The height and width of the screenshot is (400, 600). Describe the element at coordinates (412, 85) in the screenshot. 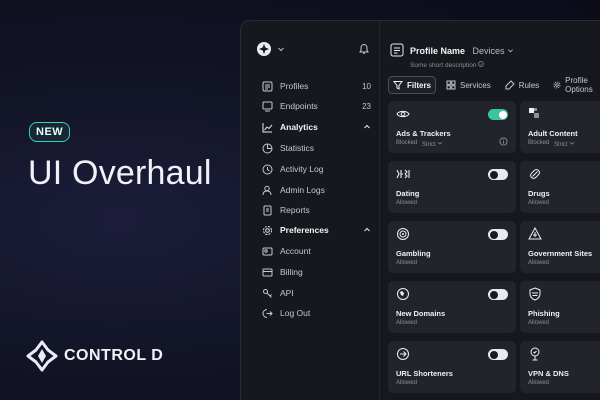

I see `tab-filters: Filters` at that location.